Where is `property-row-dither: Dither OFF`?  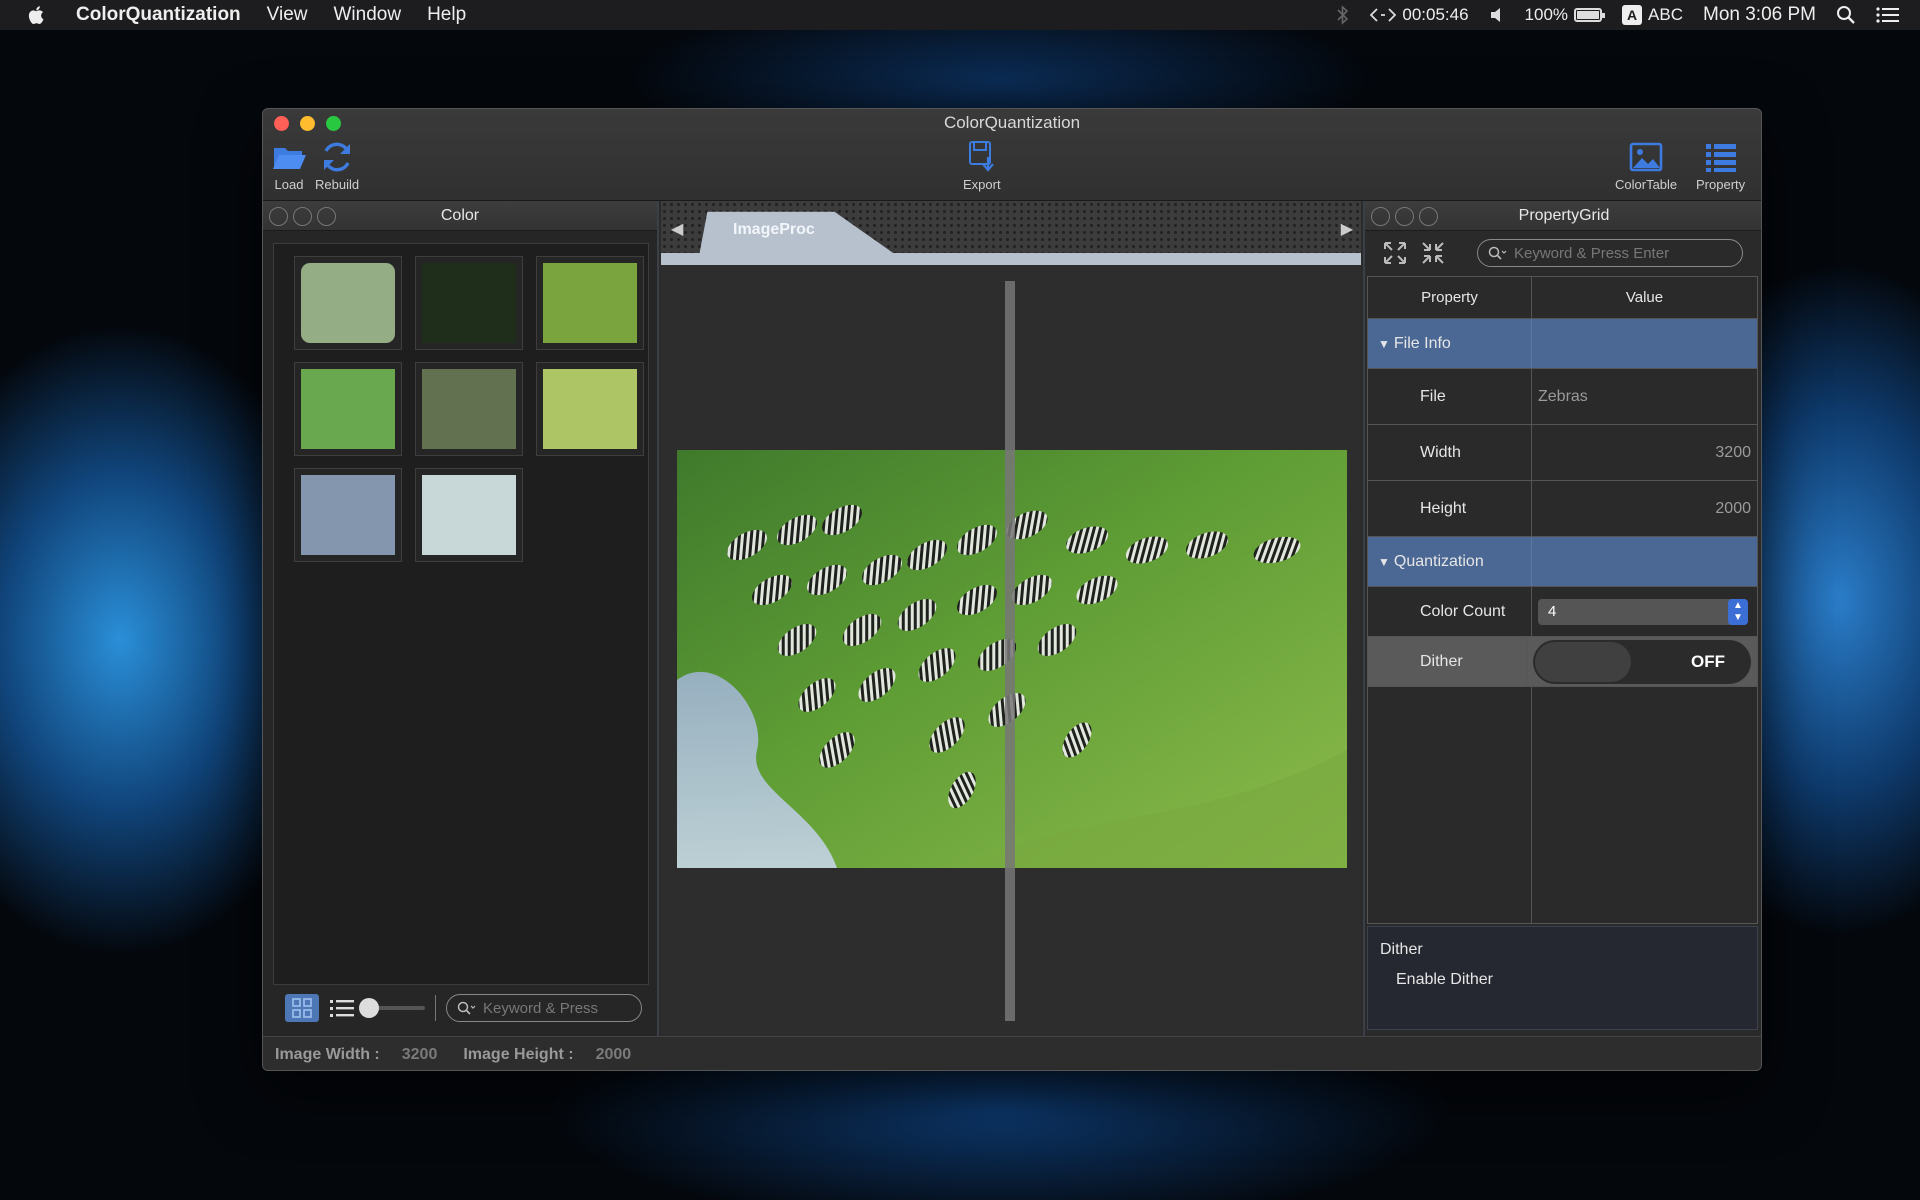 property-row-dither: Dither OFF is located at coordinates (1562, 662).